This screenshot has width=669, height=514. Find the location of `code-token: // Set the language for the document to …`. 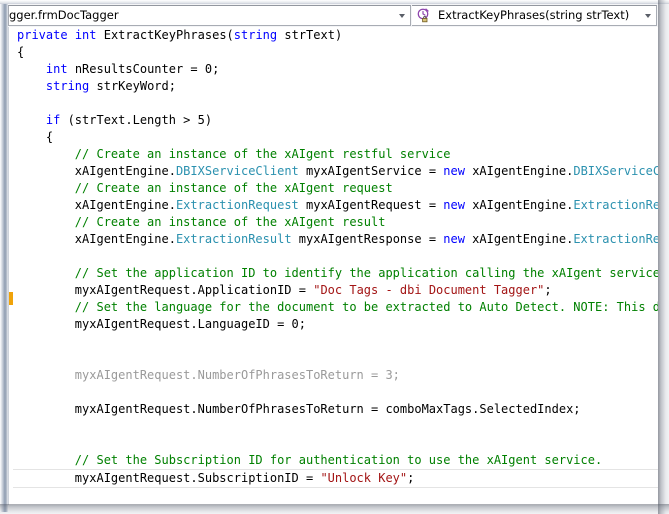

code-token: // Set the language for the document to … is located at coordinates (366, 307).